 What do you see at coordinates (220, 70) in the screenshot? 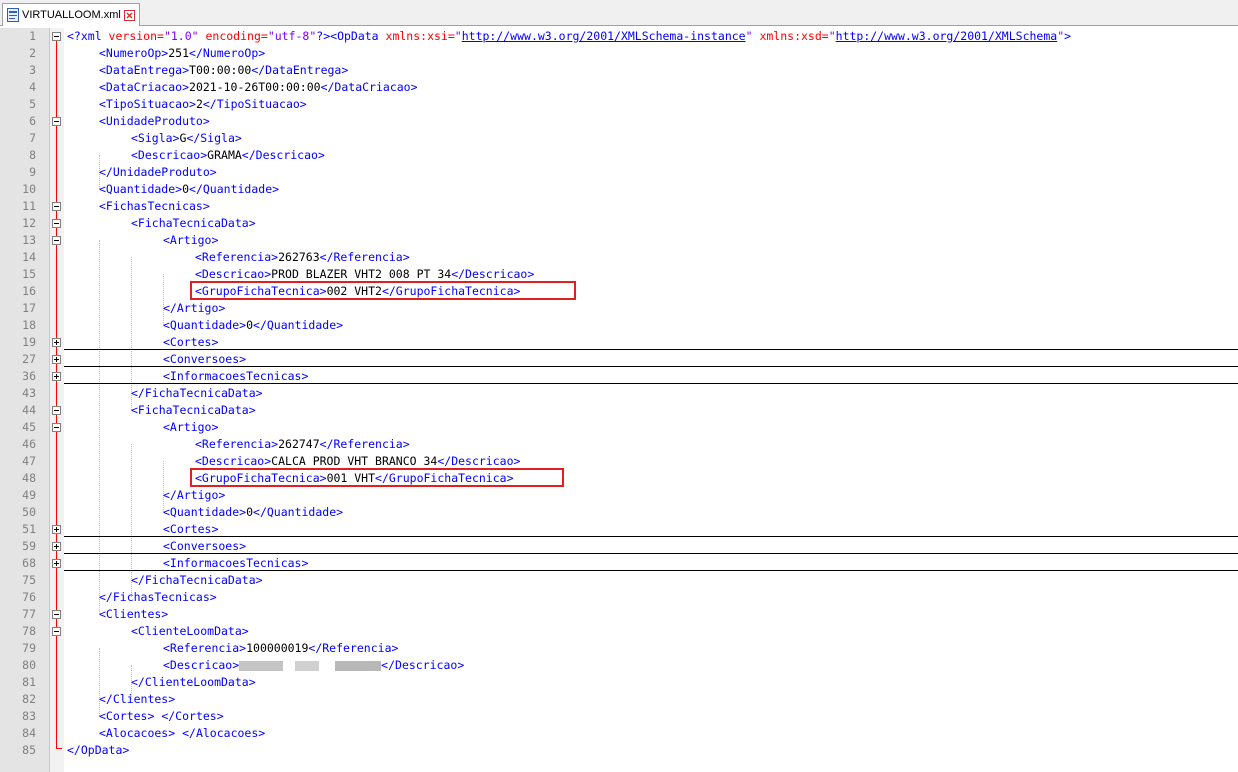
I see `element-value: T00:00:00` at bounding box center [220, 70].